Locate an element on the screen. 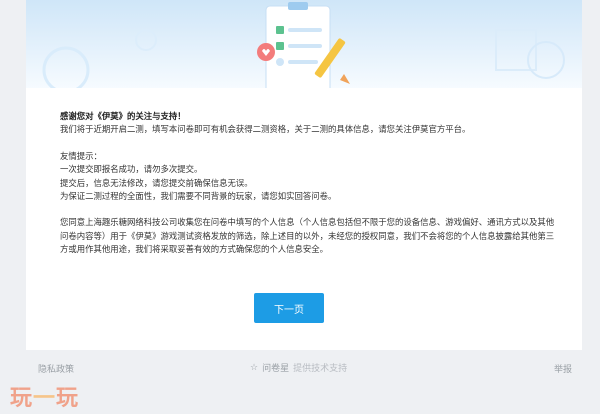 This screenshot has height=414, width=600. tip-item: 提交后，信息无法修改，请您提交前确保信息无误。 is located at coordinates (156, 182).